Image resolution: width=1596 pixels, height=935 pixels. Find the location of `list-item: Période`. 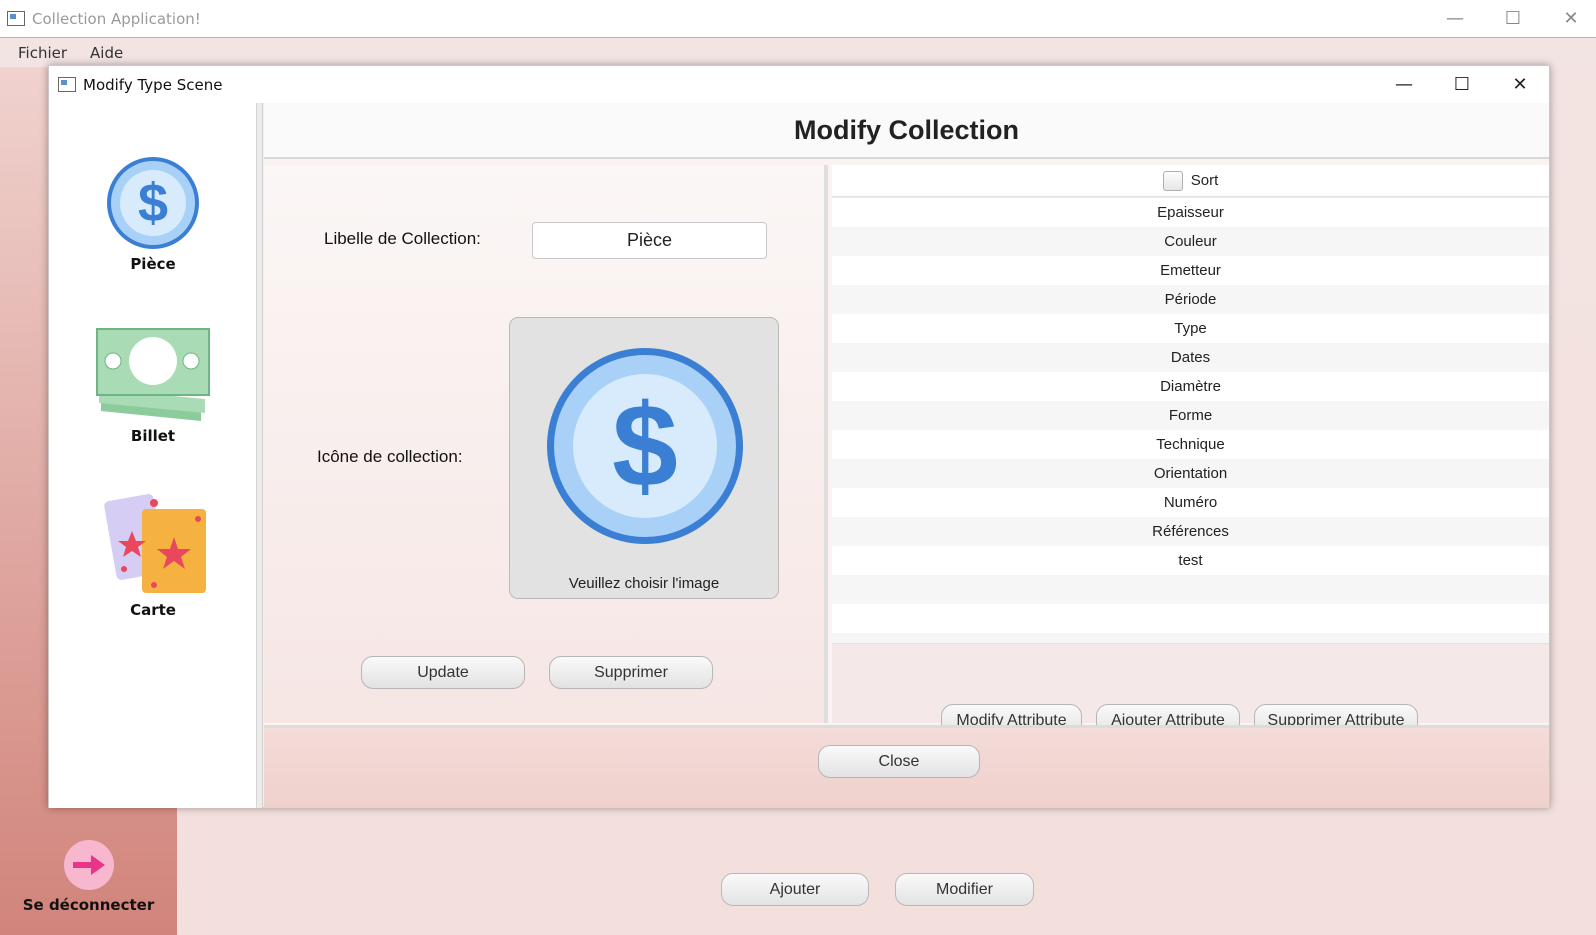

list-item: Période is located at coordinates (1190, 299).